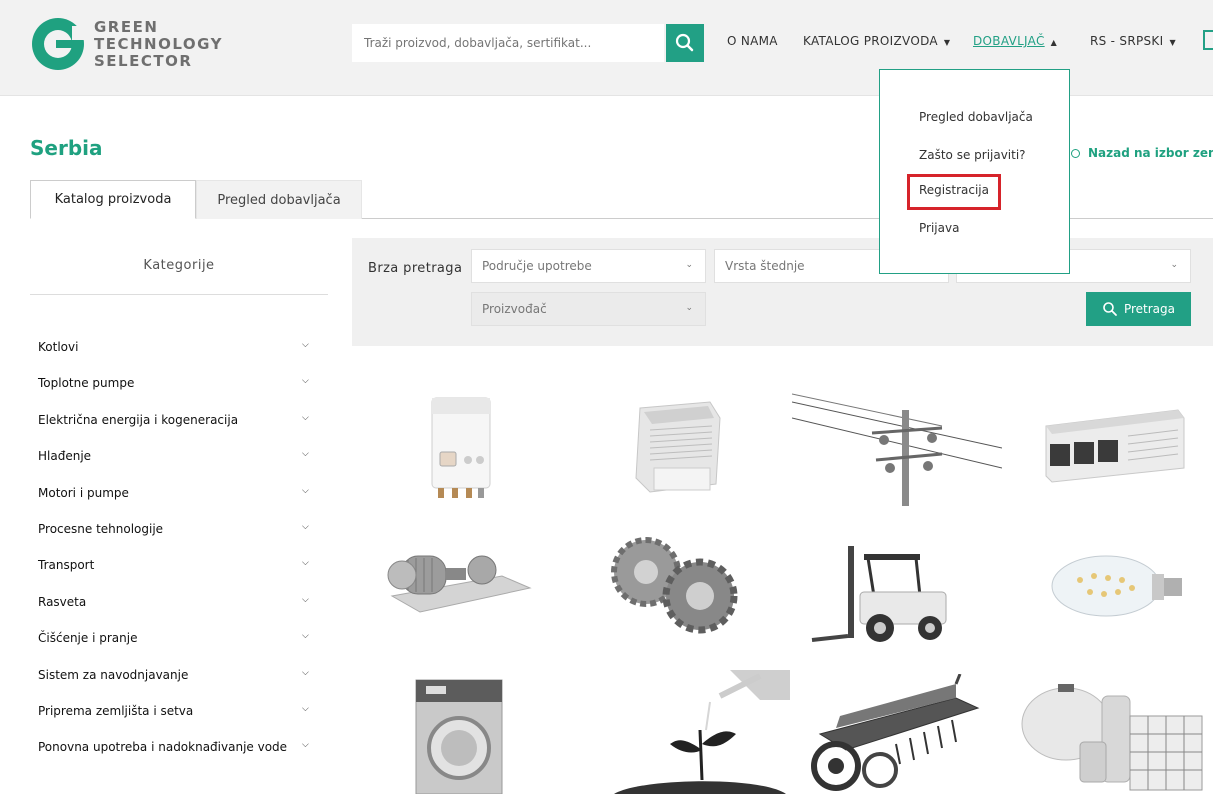 This screenshot has width=1213, height=798. What do you see at coordinates (175, 639) in the screenshot?
I see `category-ciscenje-i-pranje: Čišćenje i pranje ⌵` at bounding box center [175, 639].